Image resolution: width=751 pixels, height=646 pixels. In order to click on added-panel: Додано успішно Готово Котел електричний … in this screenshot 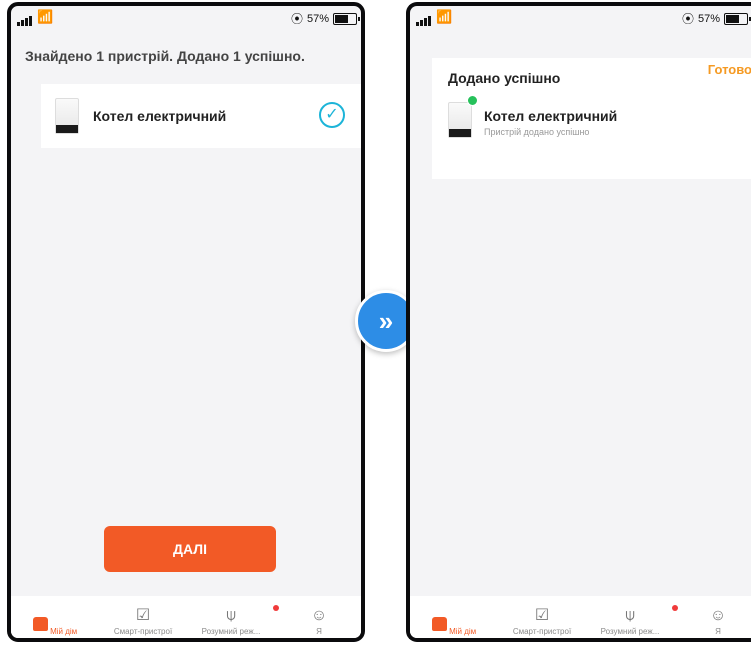, I will do `click(591, 118)`.